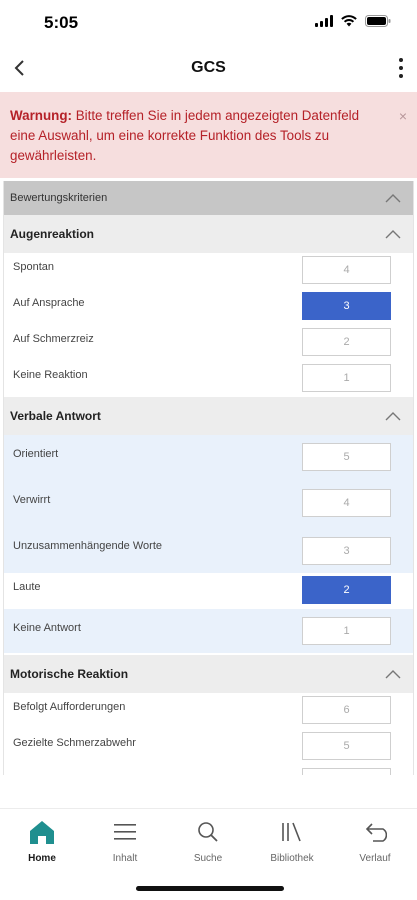 This screenshot has height=900, width=417. What do you see at coordinates (401, 68) in the screenshot?
I see `more-options-button` at bounding box center [401, 68].